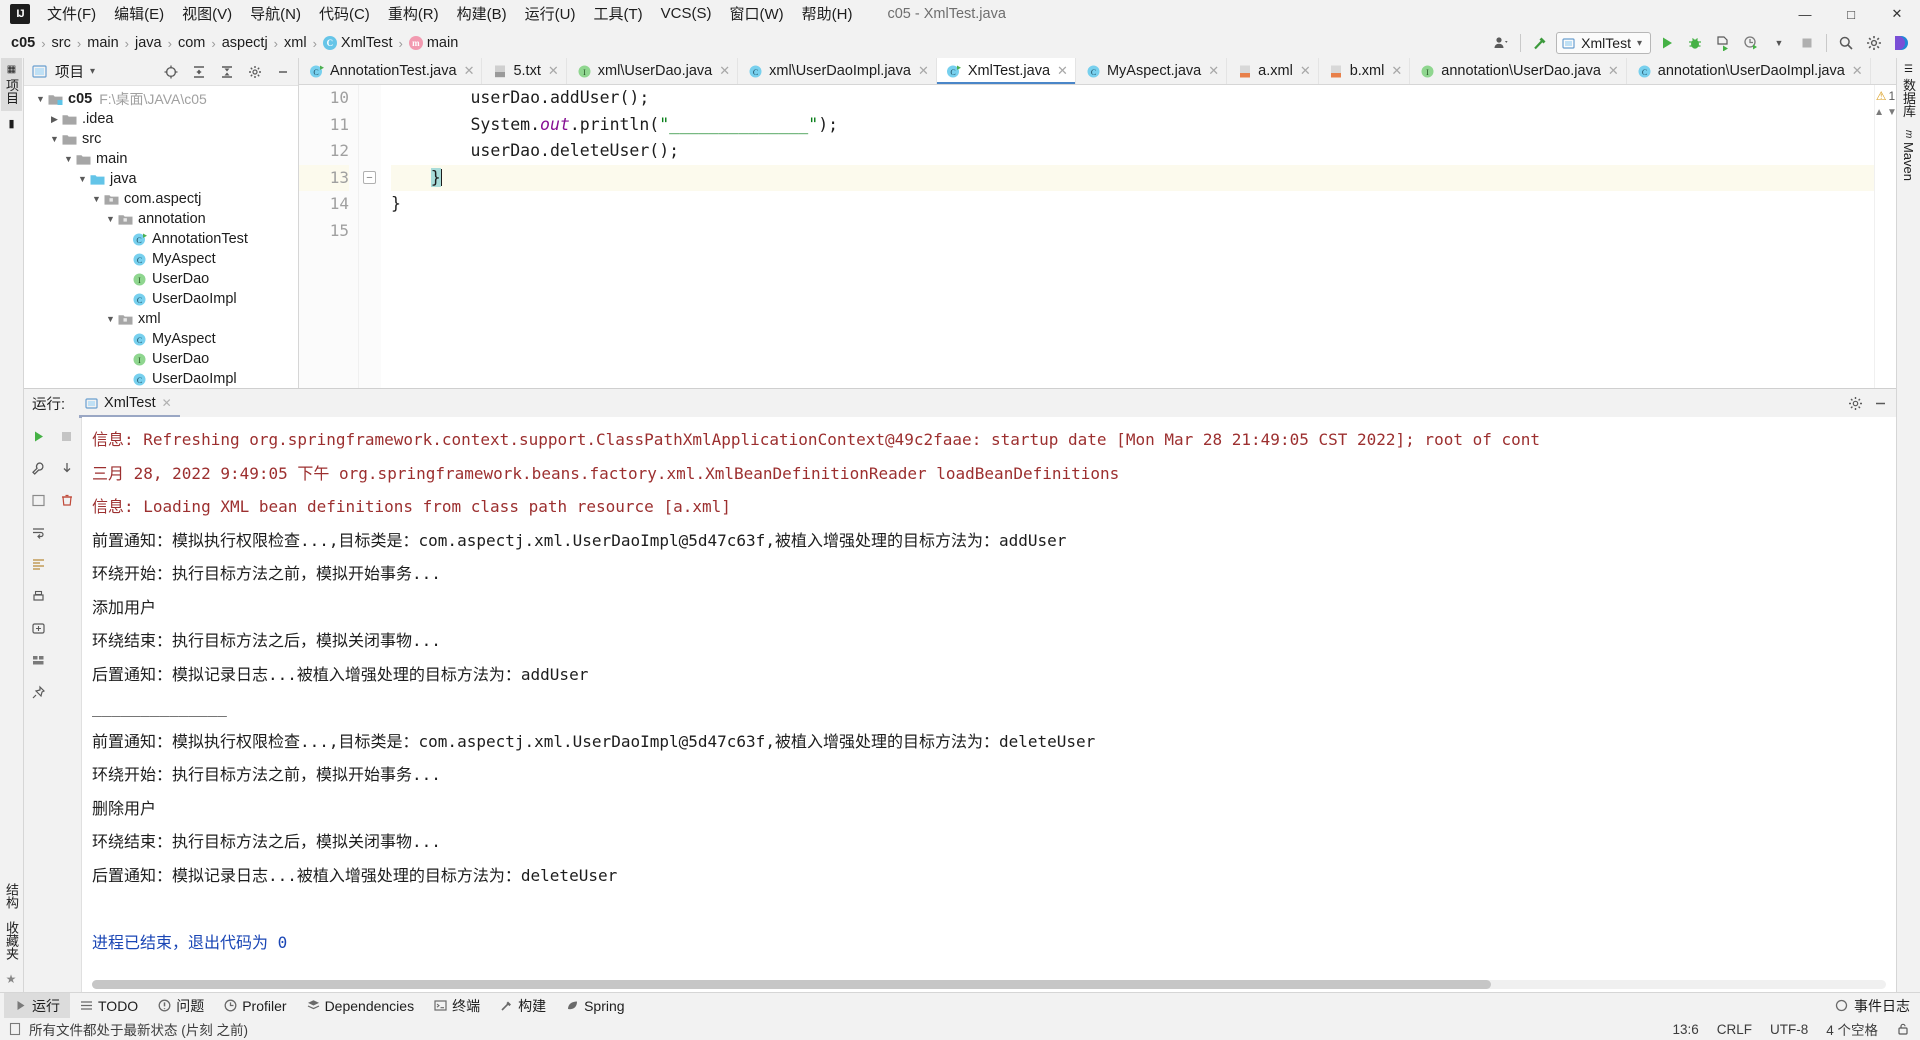 The image size is (1920, 1040). What do you see at coordinates (255, 72) in the screenshot?
I see `project-settings-icon` at bounding box center [255, 72].